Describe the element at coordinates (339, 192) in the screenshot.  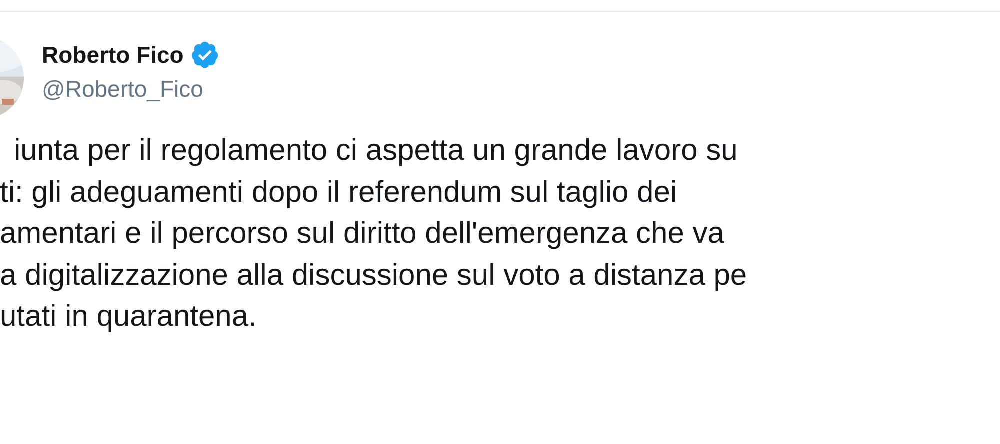
I see `tweet-text: ti: gli adeguamenti dopo il referendum sul taglio dei` at that location.